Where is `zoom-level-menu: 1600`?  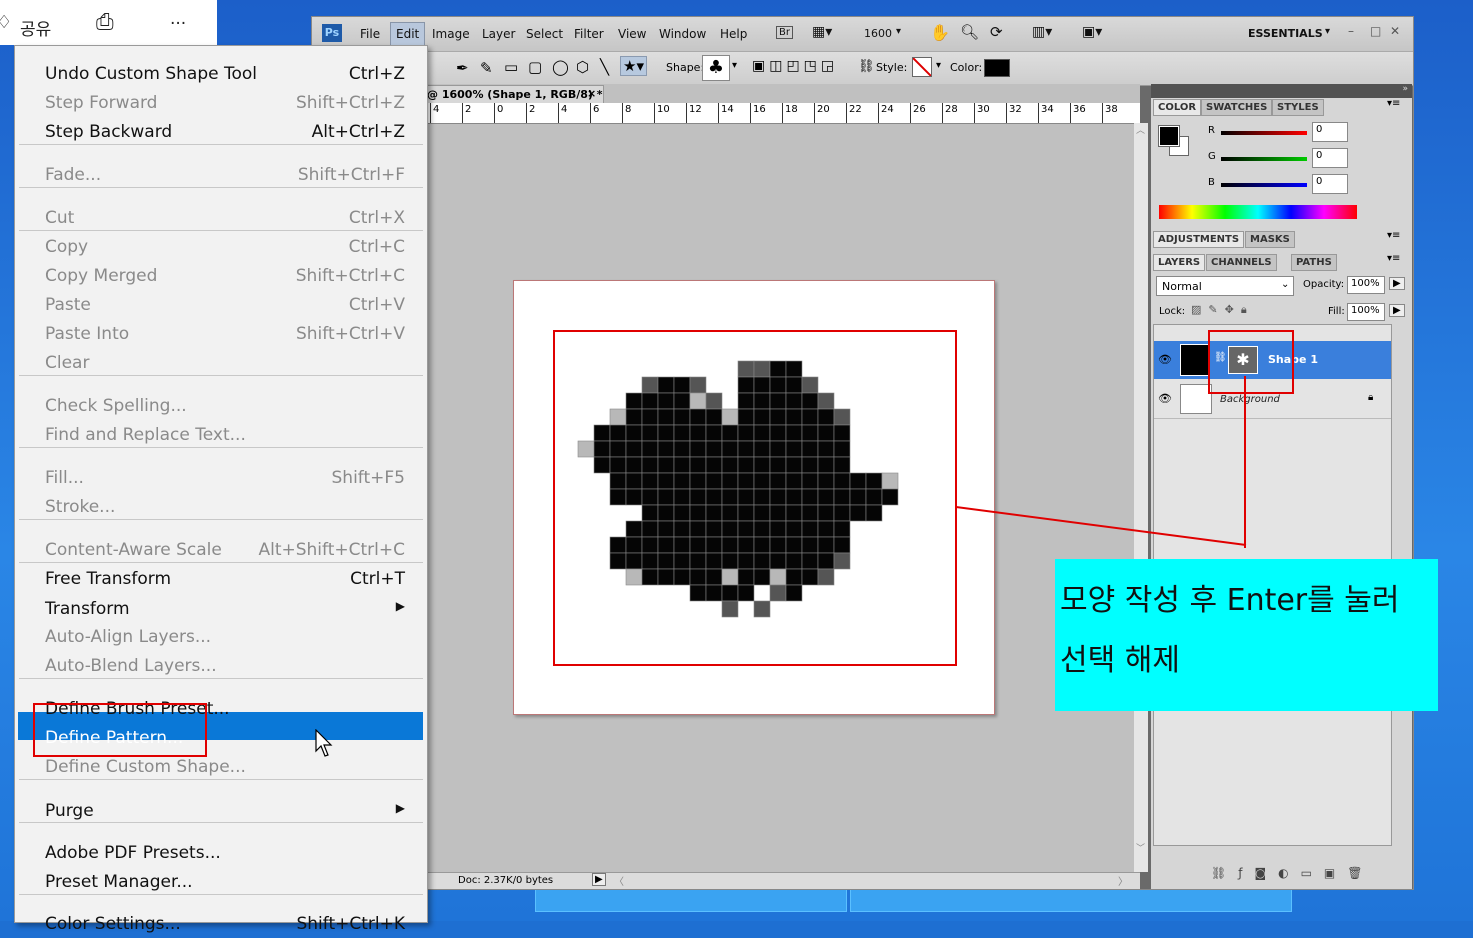
zoom-level-menu: 1600 is located at coordinates (878, 33).